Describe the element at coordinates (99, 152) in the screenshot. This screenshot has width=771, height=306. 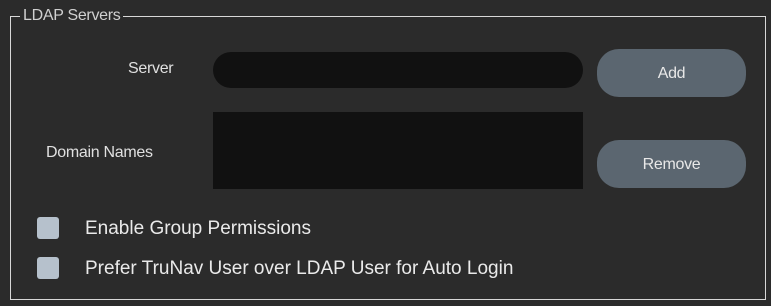
I see `domain-names-label: Domain Names` at that location.